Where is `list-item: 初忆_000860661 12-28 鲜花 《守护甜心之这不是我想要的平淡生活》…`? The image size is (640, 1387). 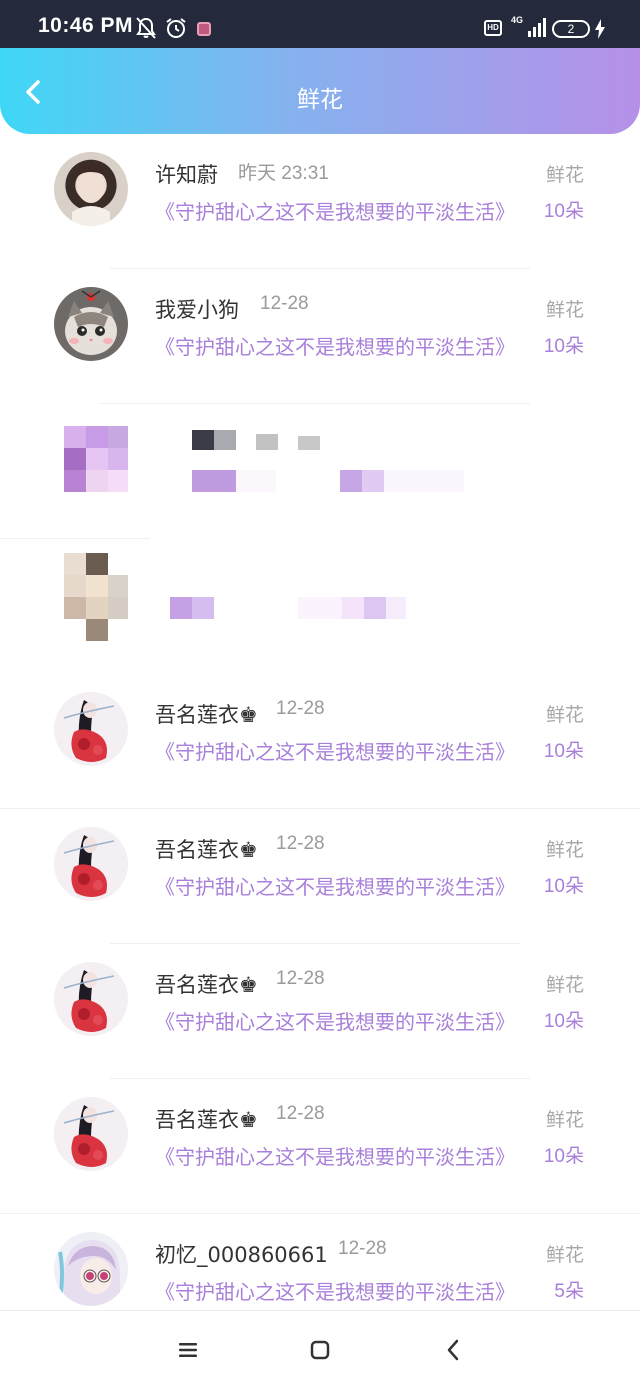
list-item: 初忆_000860661 12-28 鲜花 《守护甜心之这不是我想要的平淡生活》… is located at coordinates (320, 1262).